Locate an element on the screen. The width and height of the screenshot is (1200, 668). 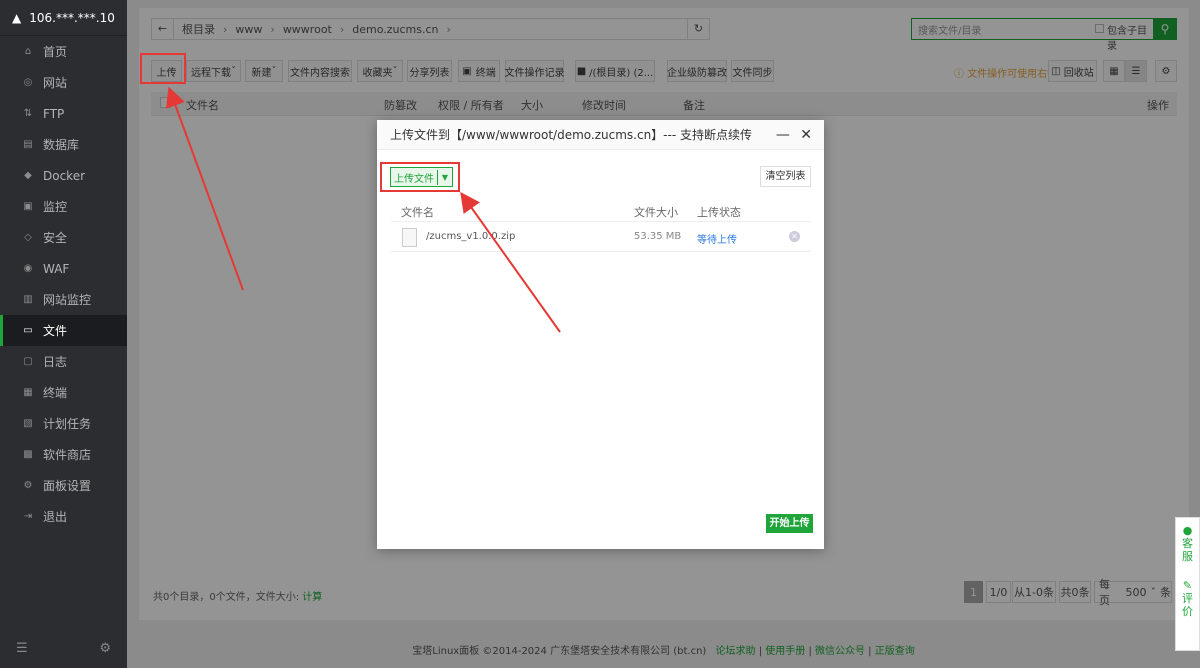
arrow-to-upload is located at coordinates (205, 188).